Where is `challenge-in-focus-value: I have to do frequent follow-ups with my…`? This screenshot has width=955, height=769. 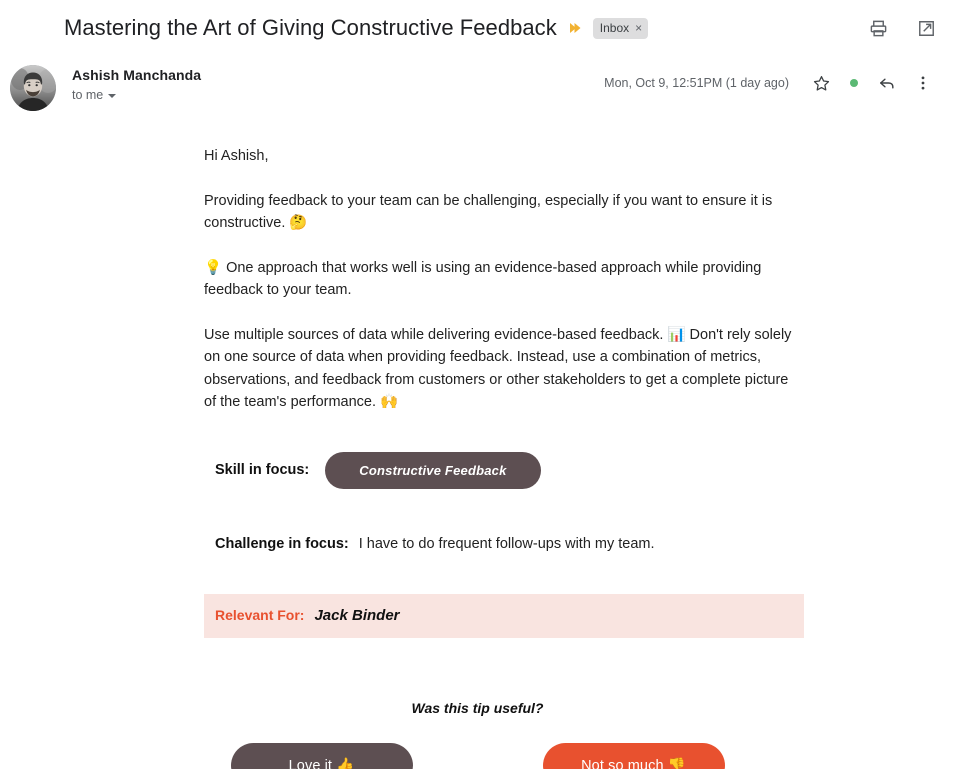 challenge-in-focus-value: I have to do frequent follow-ups with my… is located at coordinates (506, 543).